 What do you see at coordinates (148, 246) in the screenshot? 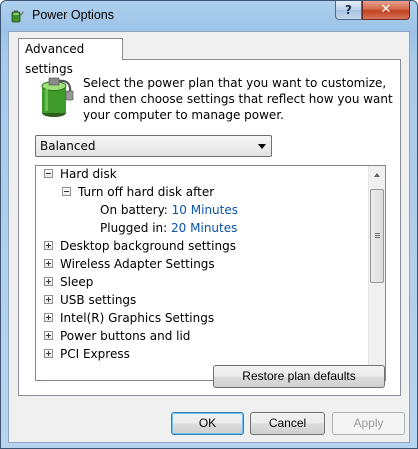
I see `tree-item-label: Desktop background settings` at bounding box center [148, 246].